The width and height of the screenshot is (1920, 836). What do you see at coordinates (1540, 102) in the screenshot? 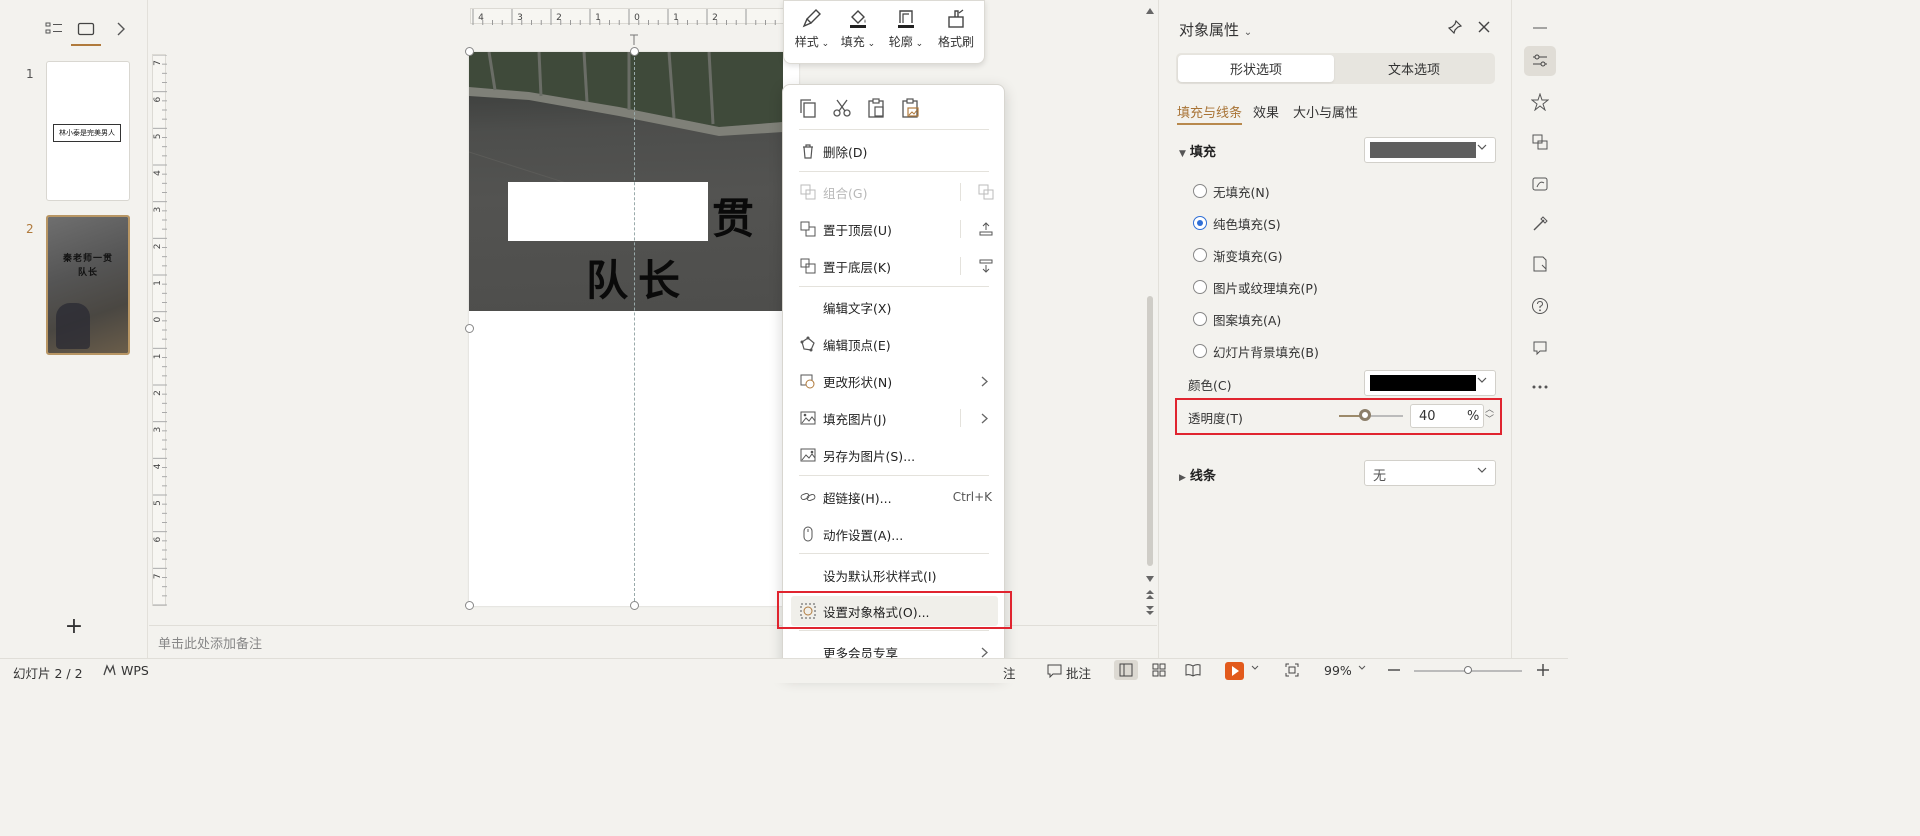
I see `star-icon` at bounding box center [1540, 102].